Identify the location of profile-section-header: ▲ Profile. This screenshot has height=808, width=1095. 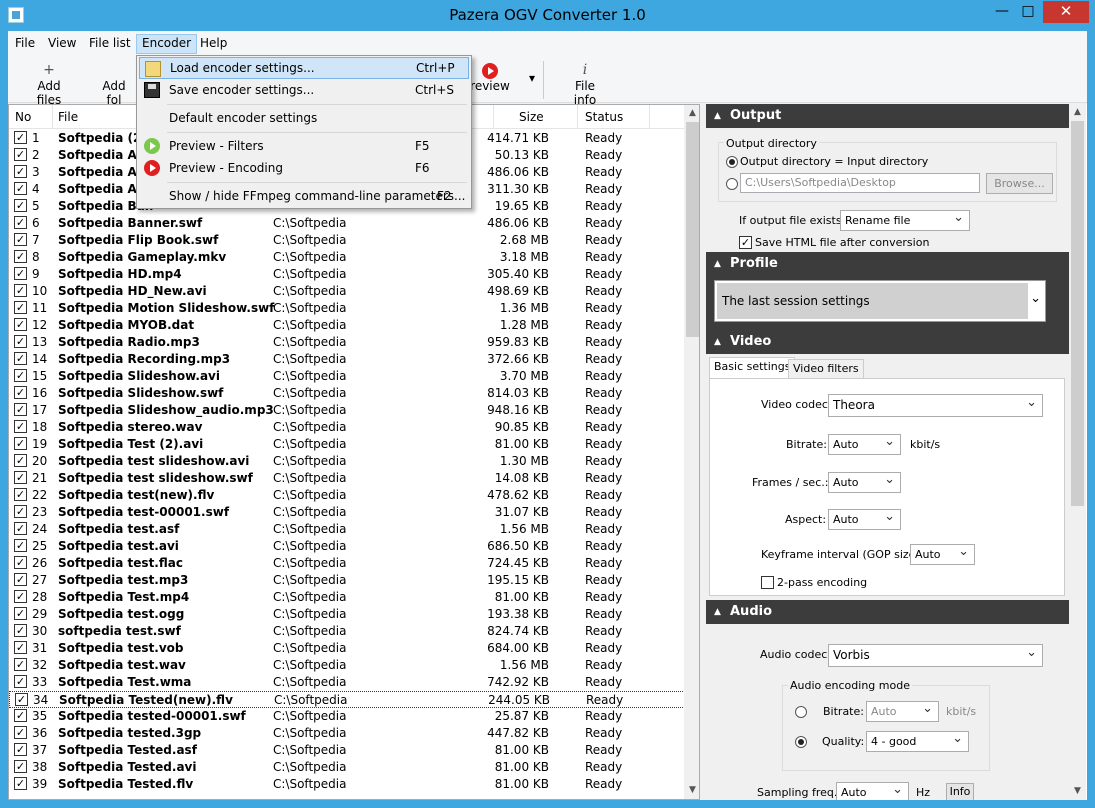
(887, 264).